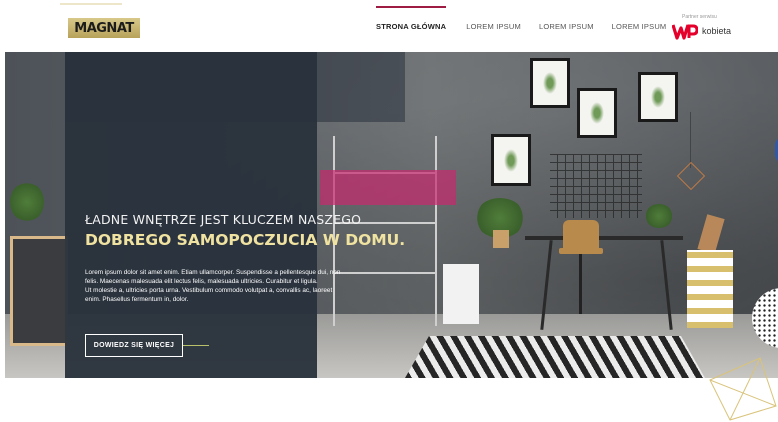 This screenshot has height=422, width=778. What do you see at coordinates (710, 289) in the screenshot?
I see `striped-bag` at bounding box center [710, 289].